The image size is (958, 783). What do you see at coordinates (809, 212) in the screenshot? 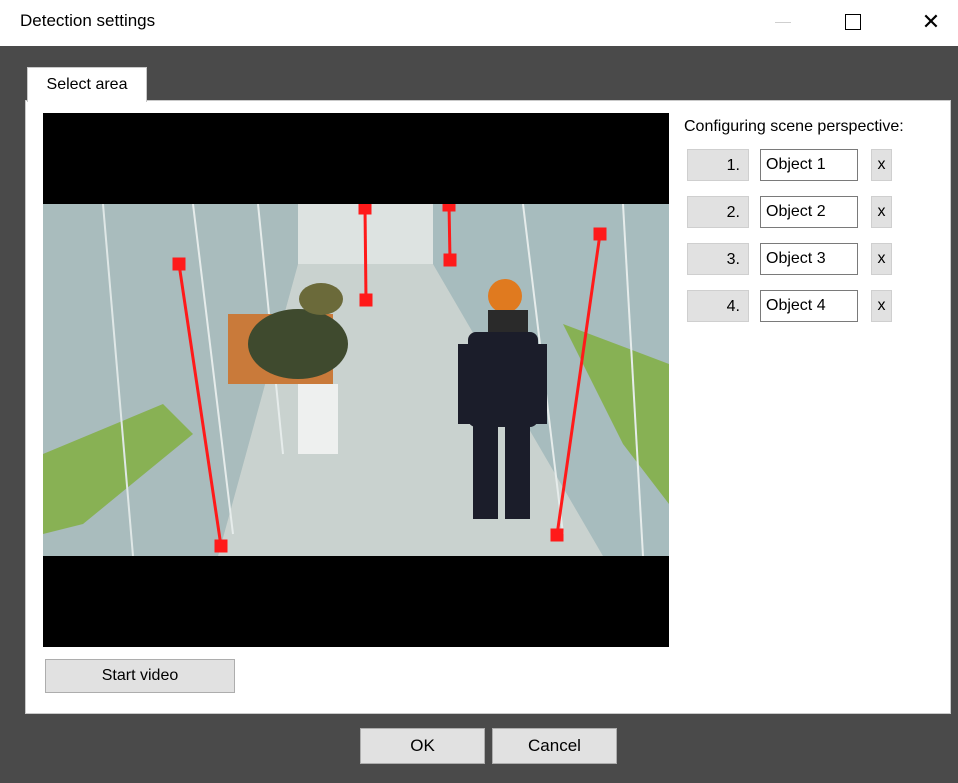
I see `object-2-name-input` at bounding box center [809, 212].